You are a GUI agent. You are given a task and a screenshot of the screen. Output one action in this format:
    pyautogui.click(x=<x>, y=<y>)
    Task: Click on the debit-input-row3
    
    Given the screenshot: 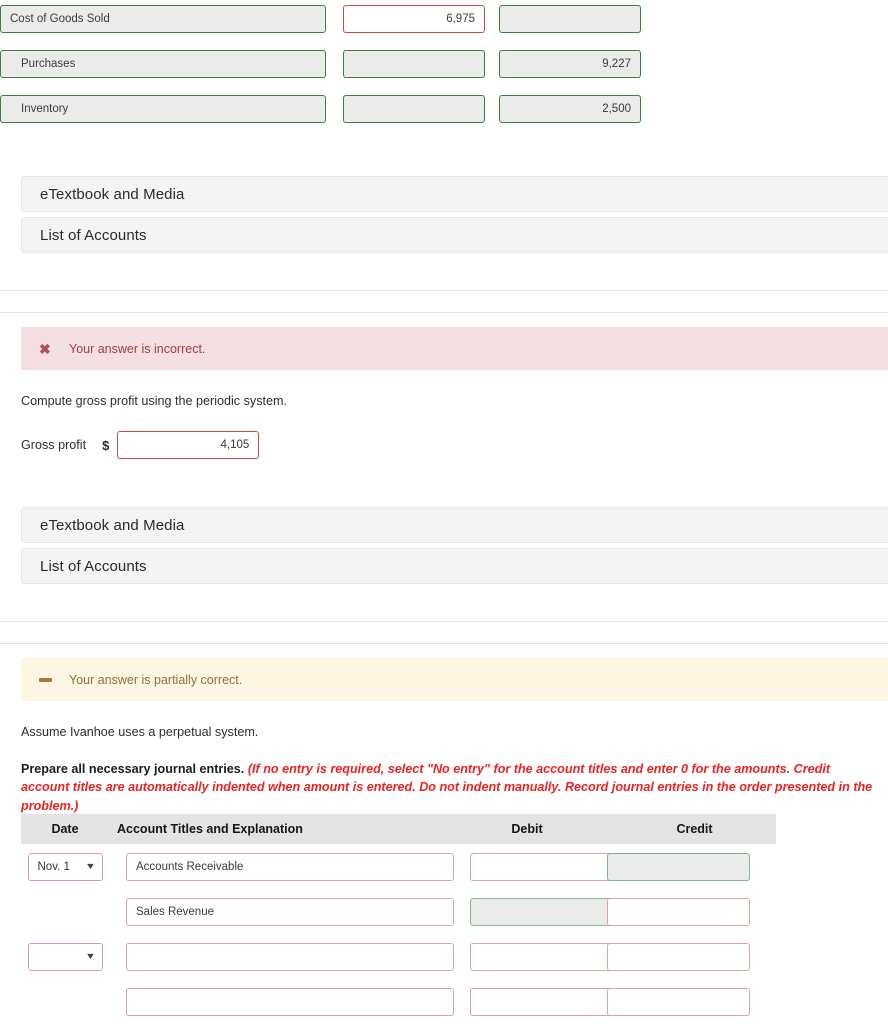 What is the action you would take?
    pyautogui.click(x=541, y=956)
    